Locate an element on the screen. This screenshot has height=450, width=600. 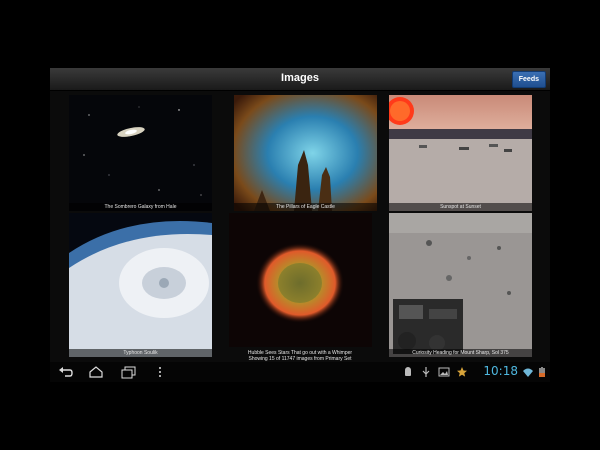
sunset-image is located at coordinates (460, 153).